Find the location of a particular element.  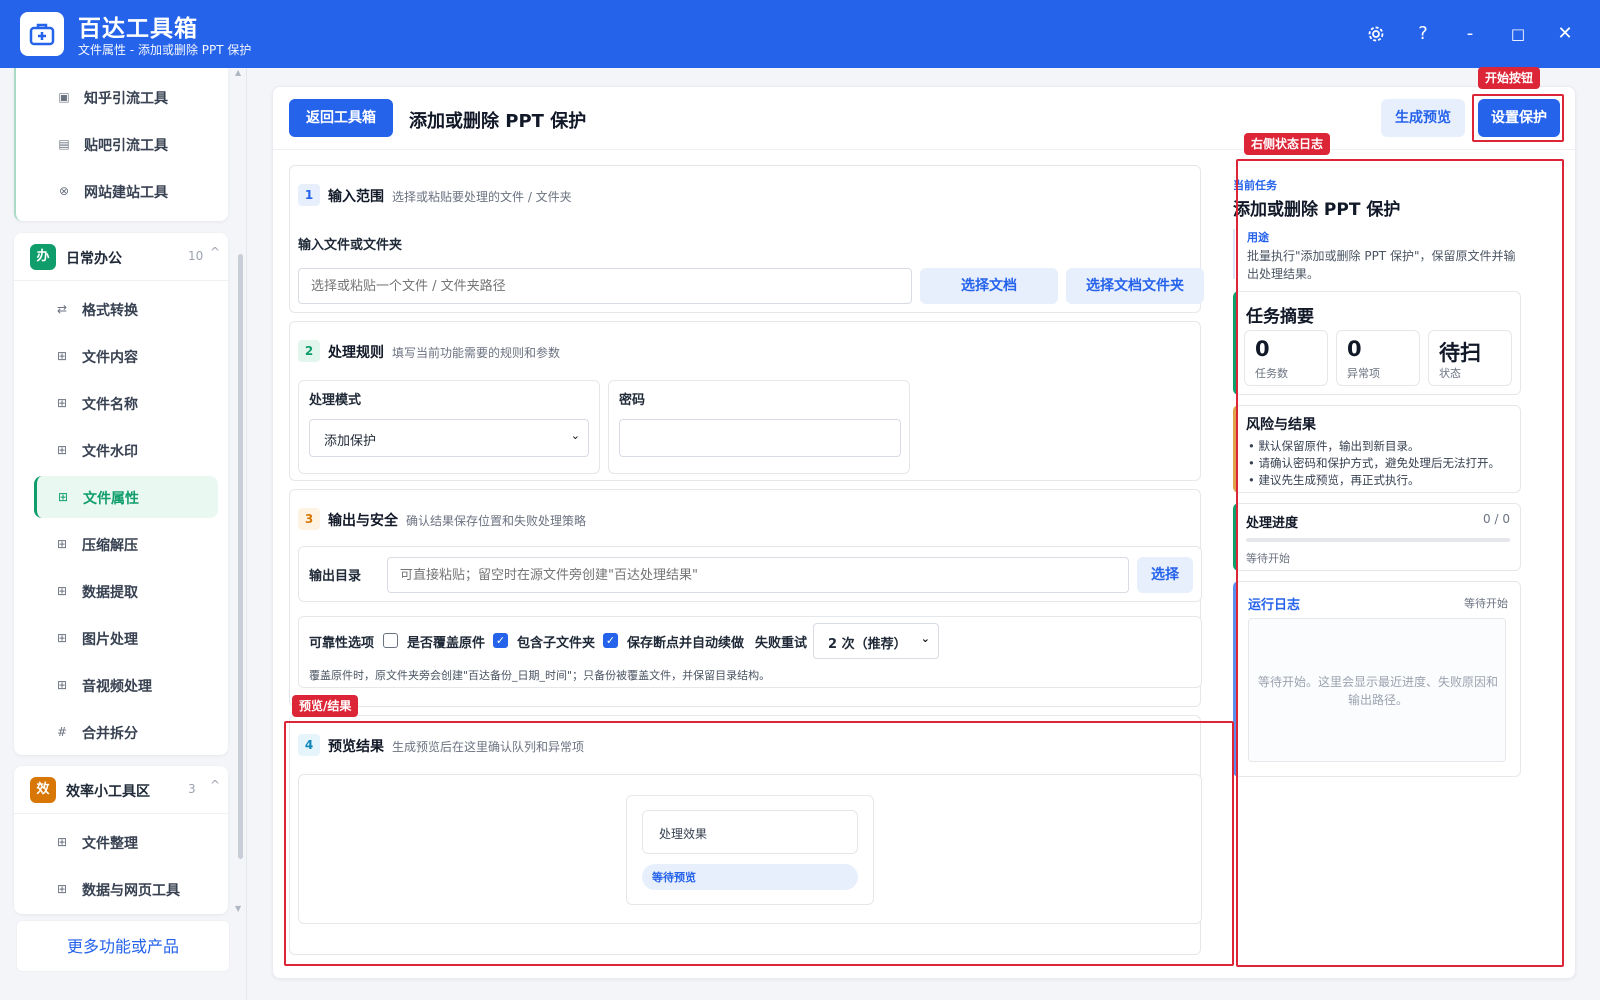

back-to-toolbox-button: 返回工具箱 is located at coordinates (341, 118).